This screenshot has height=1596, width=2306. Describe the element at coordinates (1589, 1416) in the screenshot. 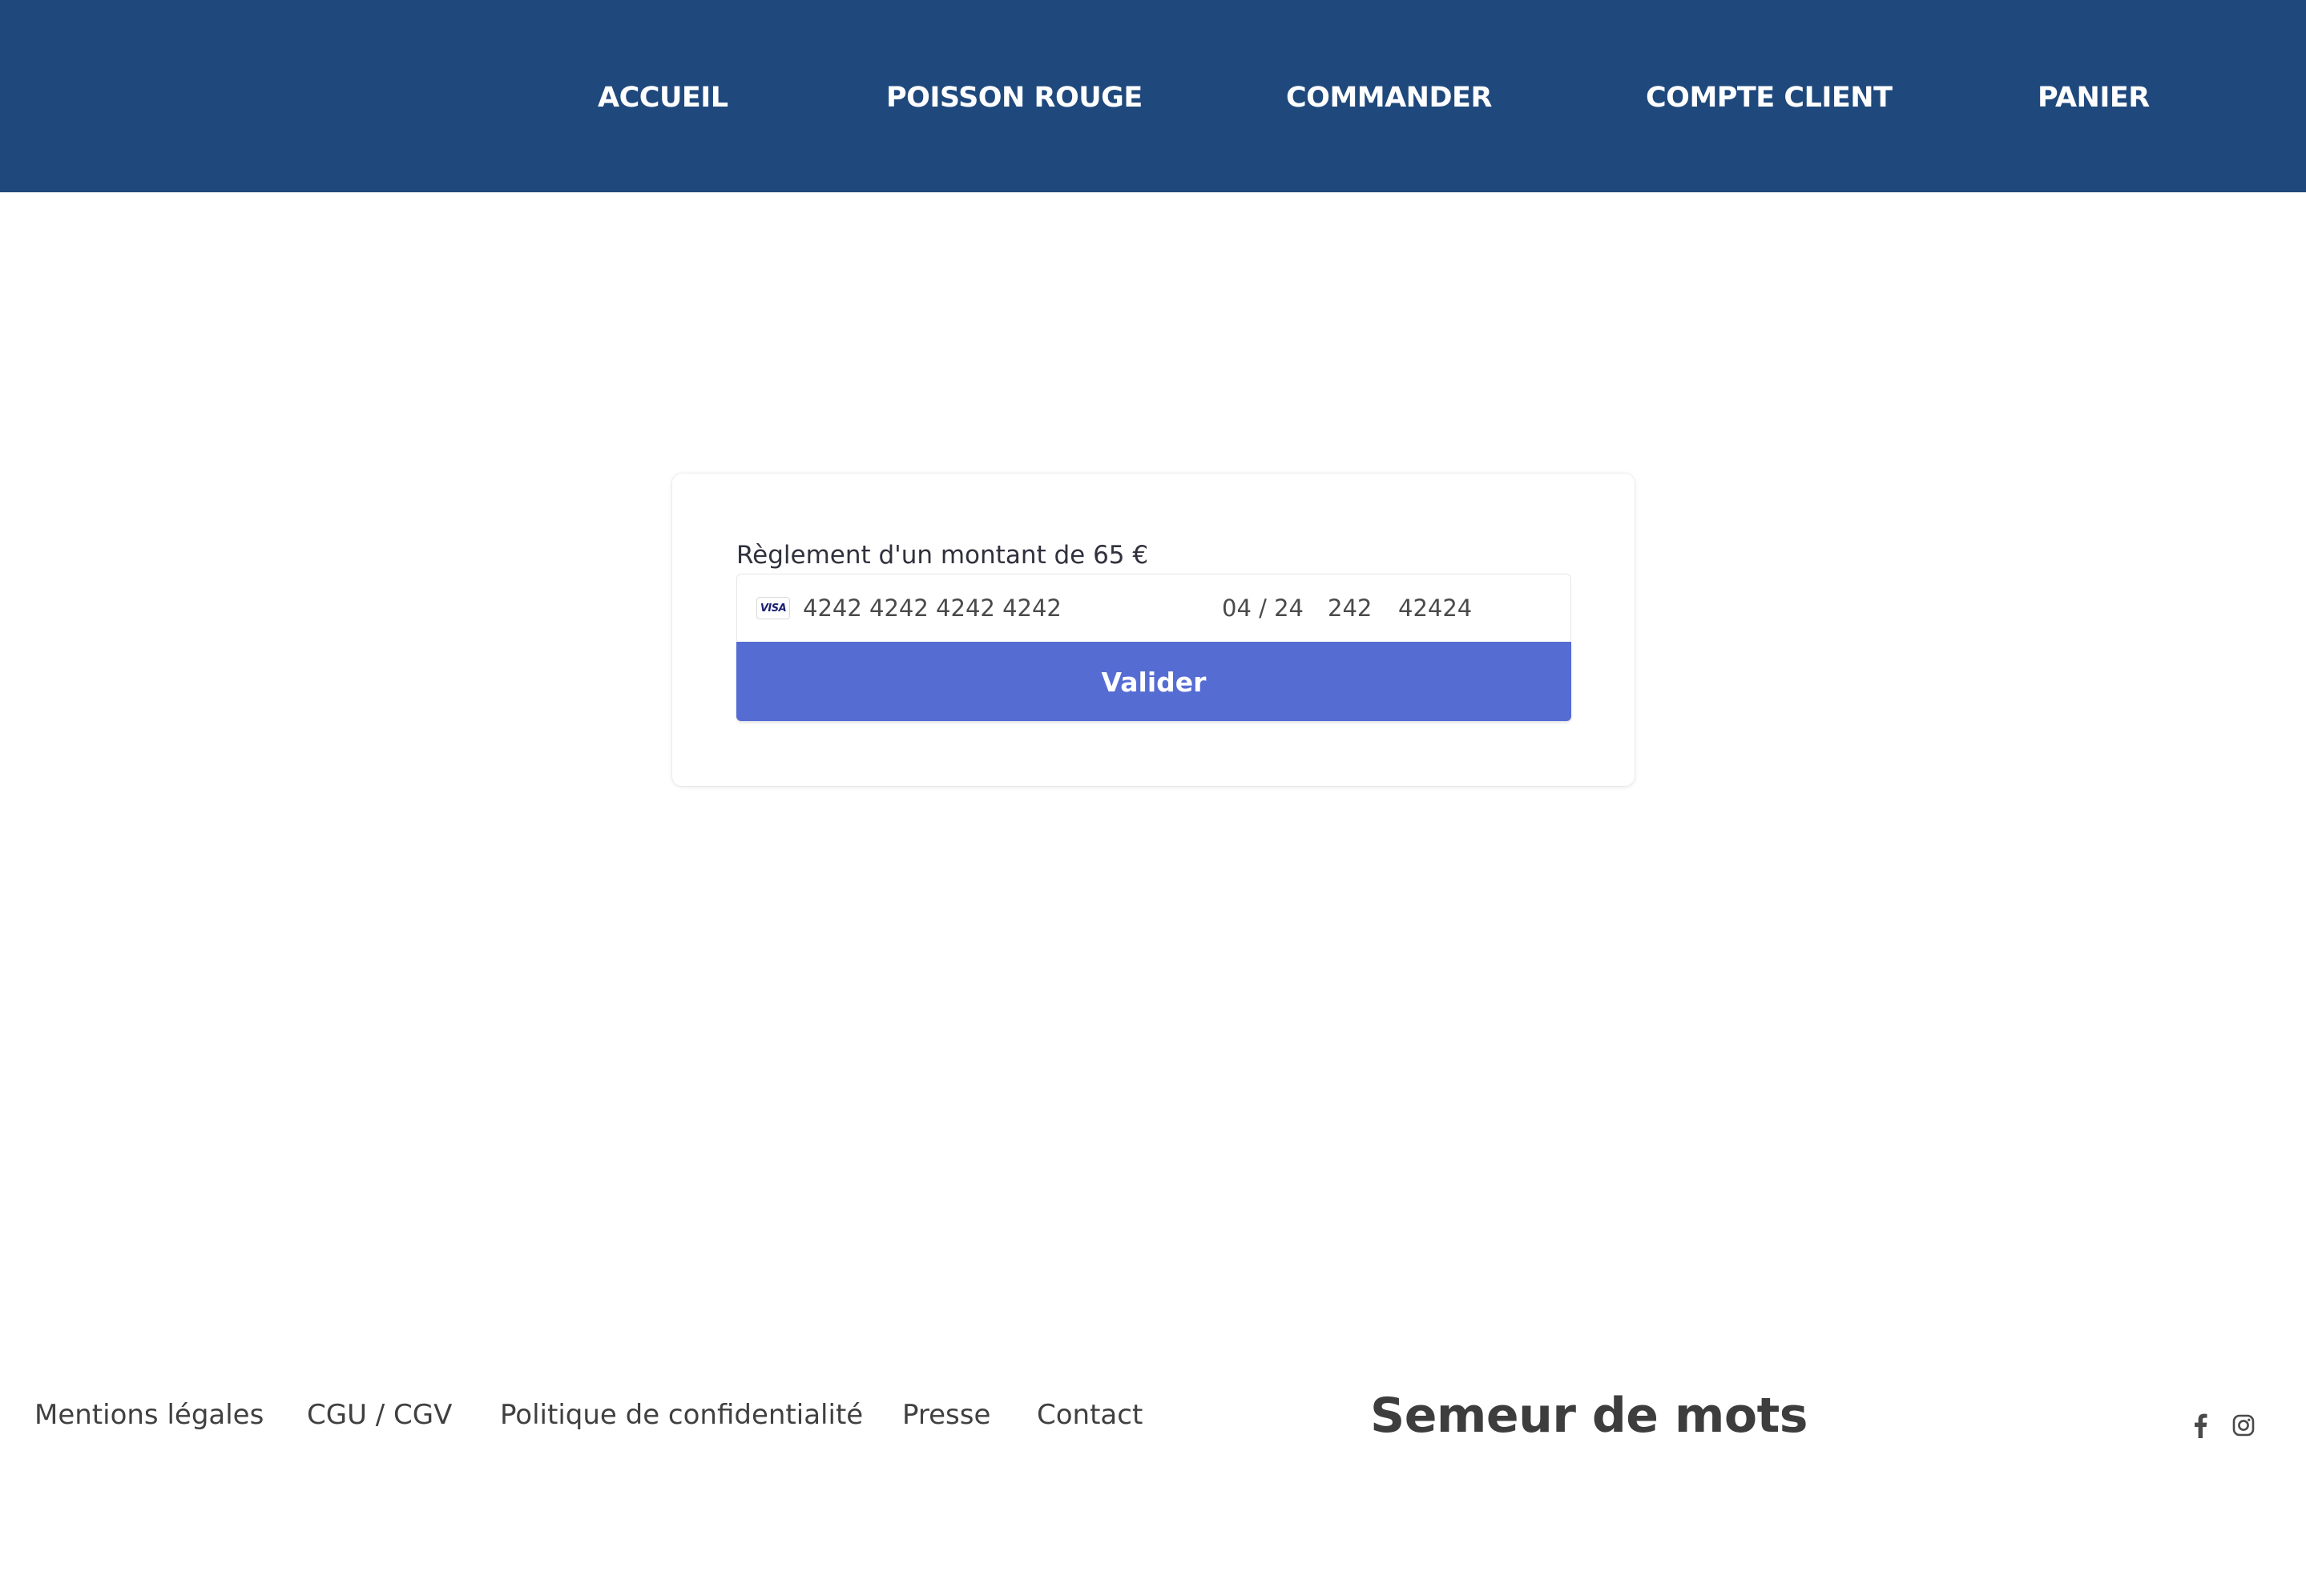

I see `footer-brand-name: Semeur de mots` at that location.